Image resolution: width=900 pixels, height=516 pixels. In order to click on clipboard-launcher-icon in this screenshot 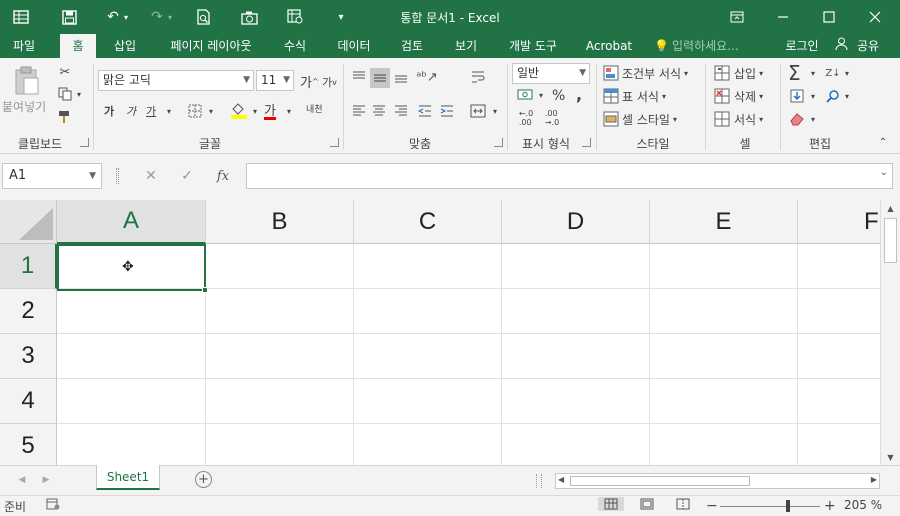, I will do `click(84, 142)`.